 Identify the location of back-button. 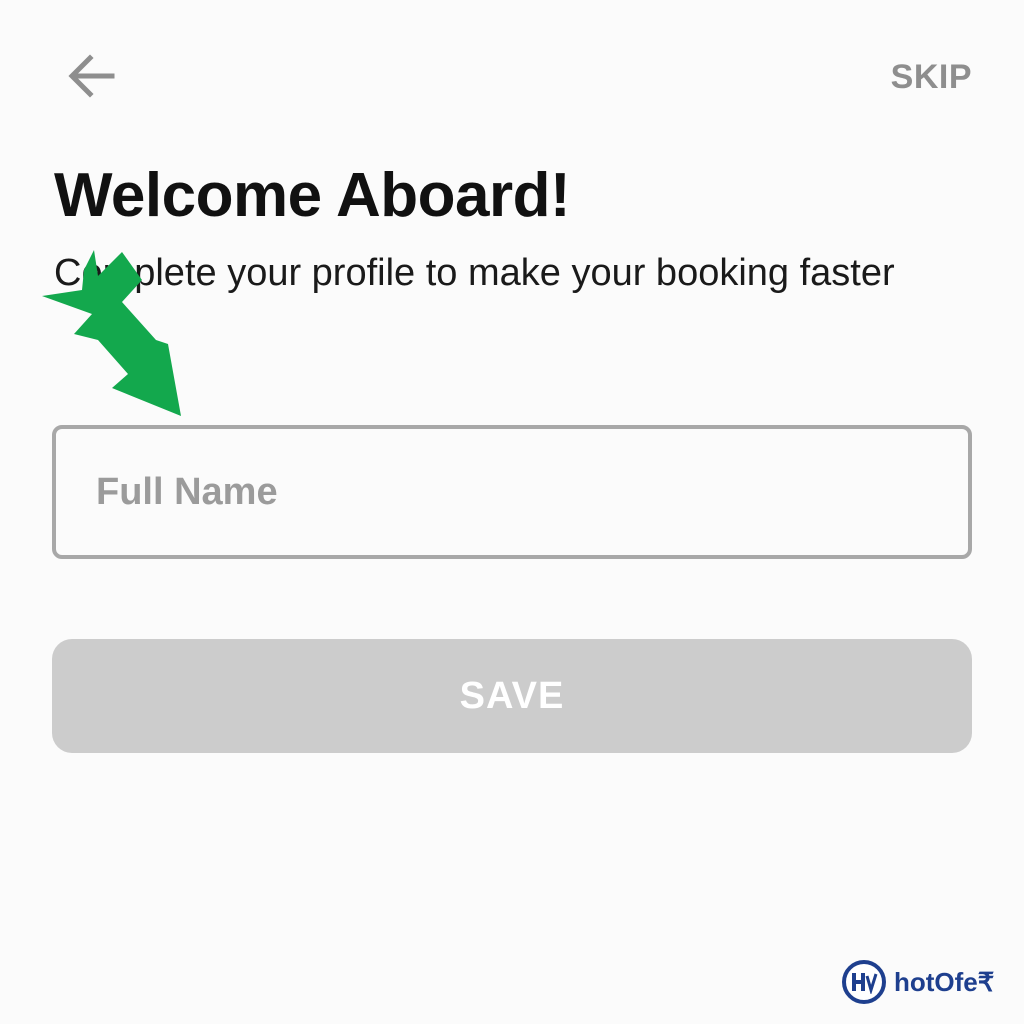
(92, 76).